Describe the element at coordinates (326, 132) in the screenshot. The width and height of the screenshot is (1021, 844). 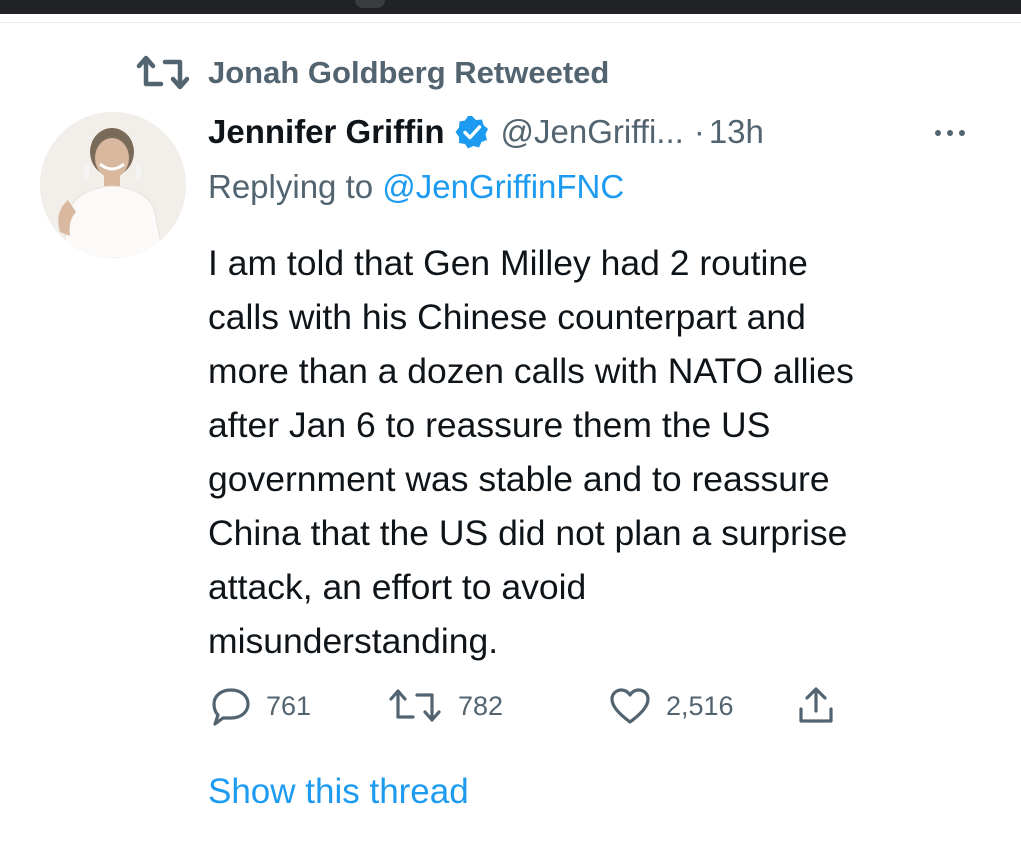
I see `author-name: Jennifer Griffin` at that location.